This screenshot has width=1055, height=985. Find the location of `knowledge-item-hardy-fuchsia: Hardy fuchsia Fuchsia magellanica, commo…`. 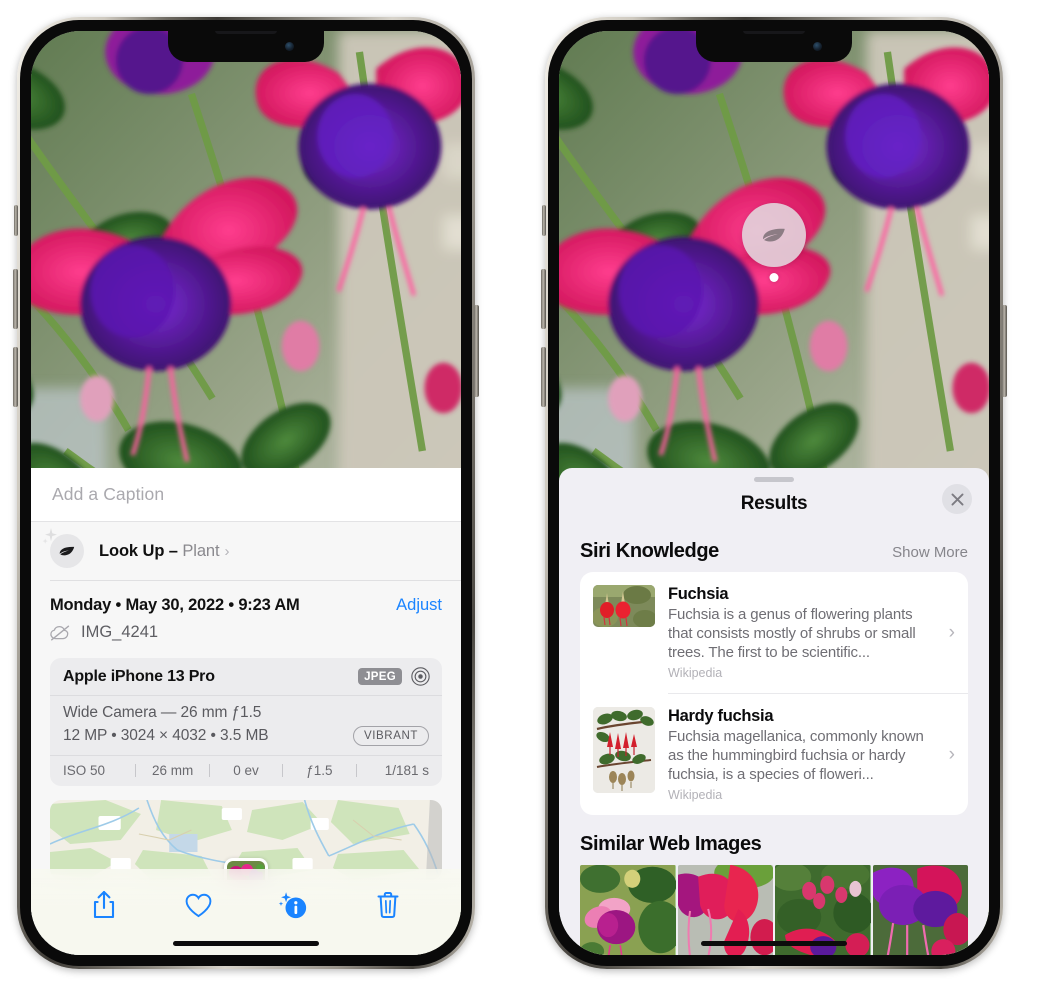

knowledge-item-hardy-fuchsia: Hardy fuchsia Fuchsia magellanica, commo… is located at coordinates (774, 754).